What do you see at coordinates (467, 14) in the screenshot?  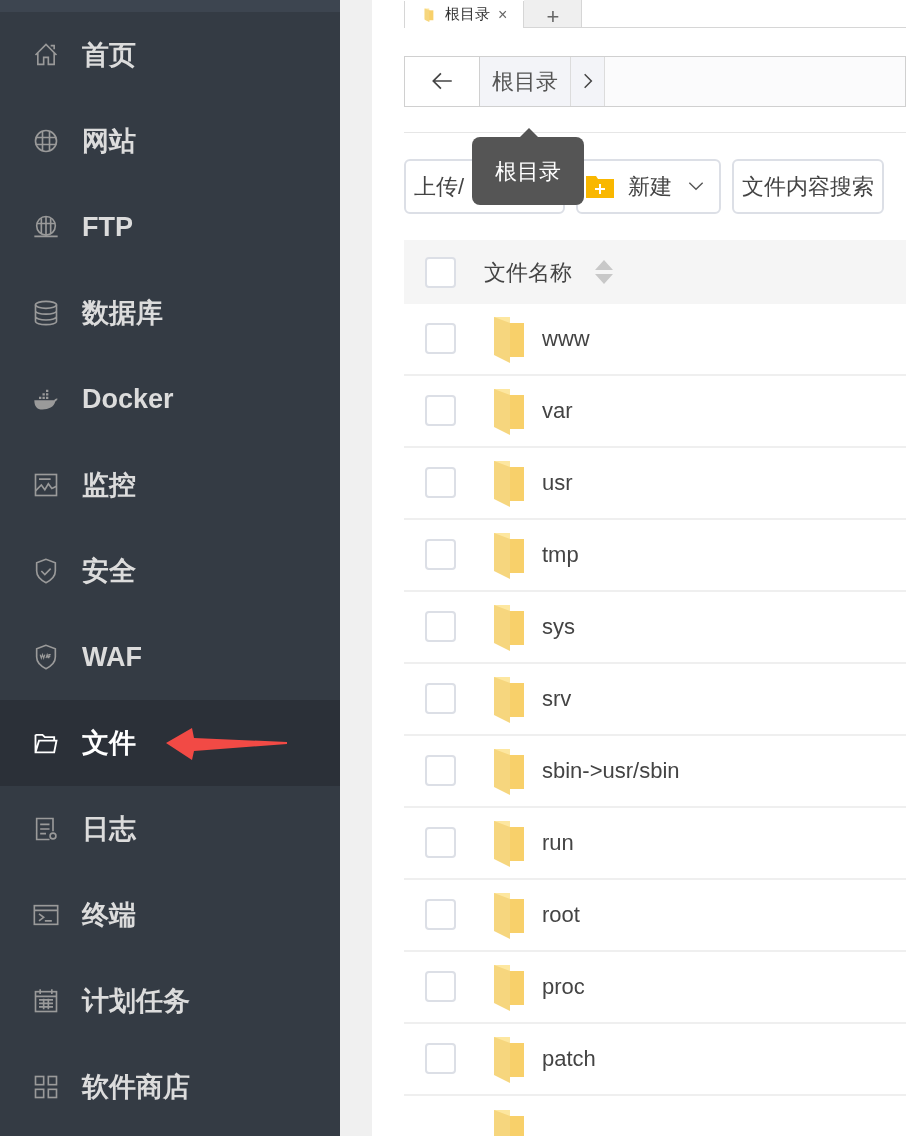 I see `tab-label: 根目录` at bounding box center [467, 14].